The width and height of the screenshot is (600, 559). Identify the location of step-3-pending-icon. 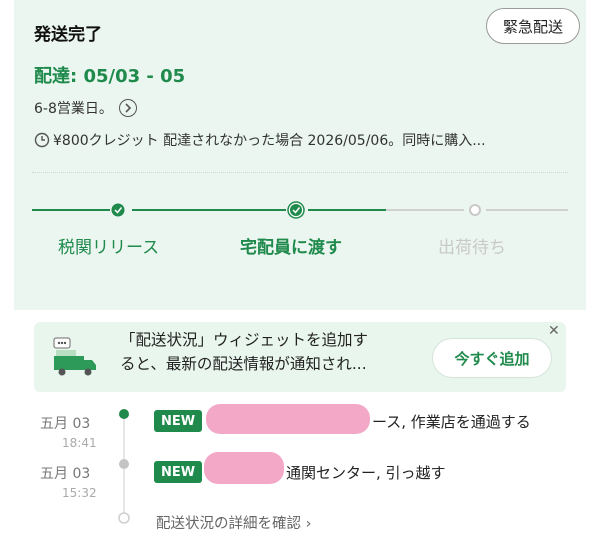
(475, 210).